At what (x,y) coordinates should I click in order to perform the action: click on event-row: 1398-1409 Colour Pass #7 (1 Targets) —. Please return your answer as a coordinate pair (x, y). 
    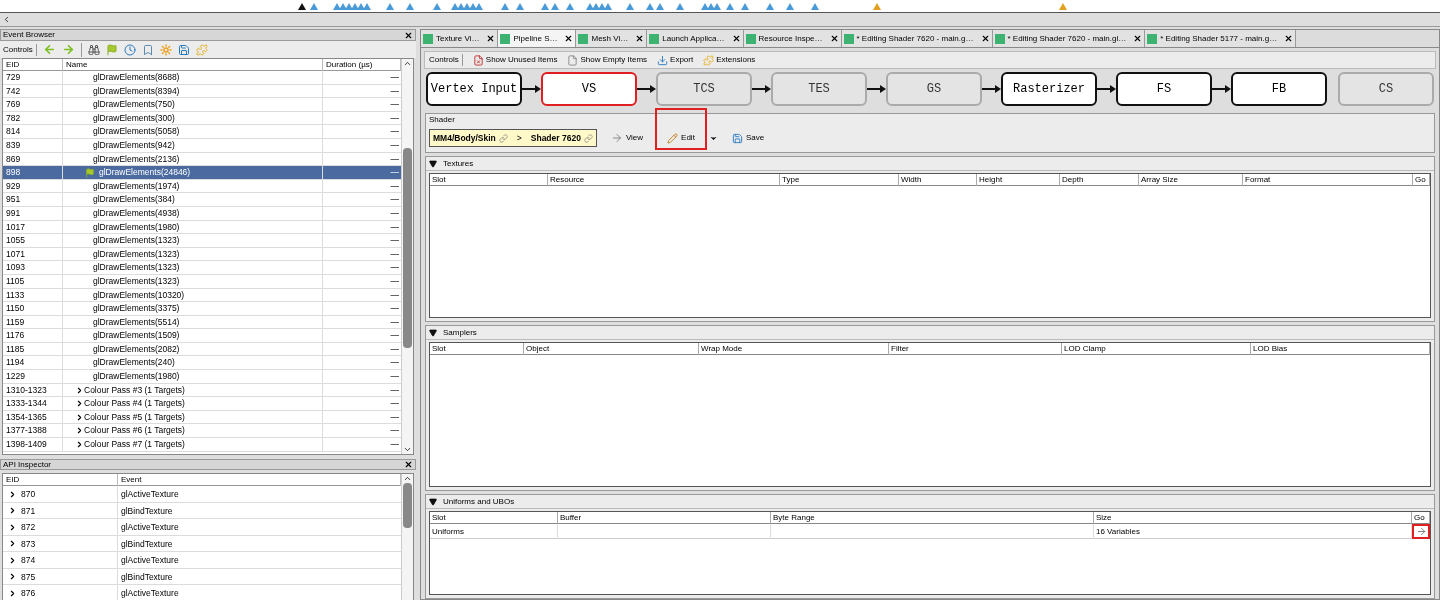
    Looking at the image, I should click on (202, 445).